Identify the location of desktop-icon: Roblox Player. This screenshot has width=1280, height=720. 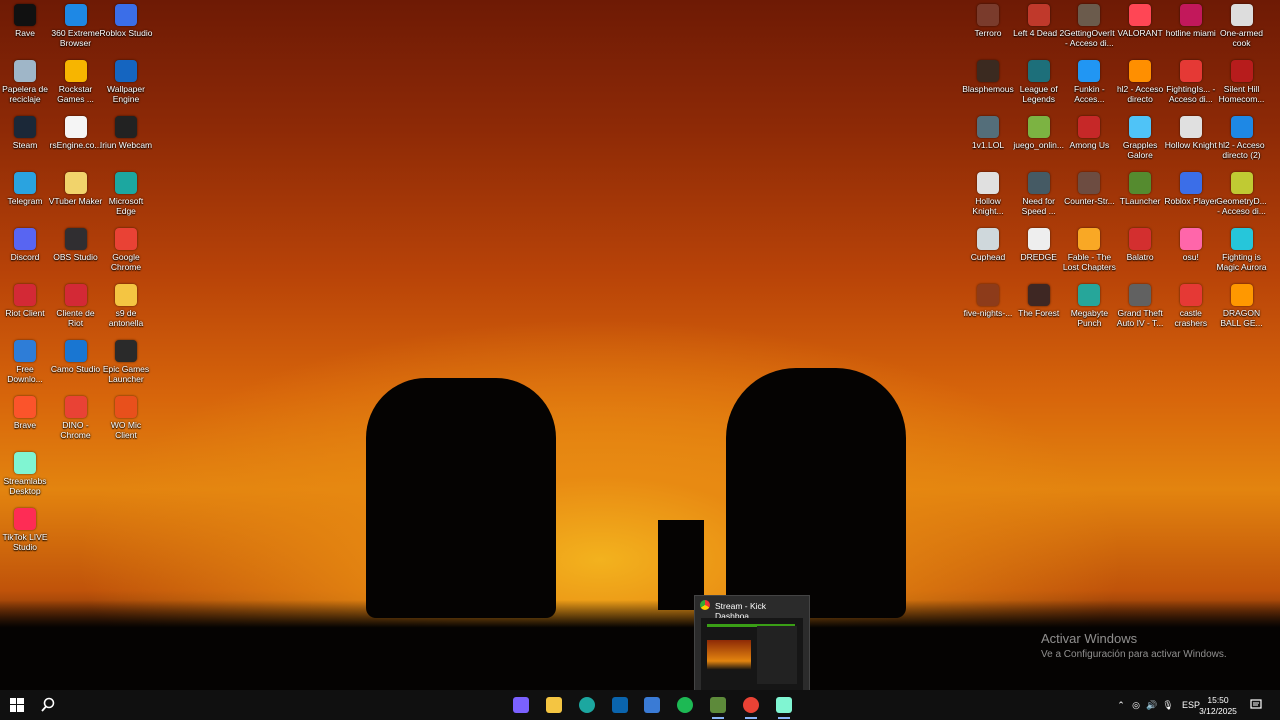
(1191, 199).